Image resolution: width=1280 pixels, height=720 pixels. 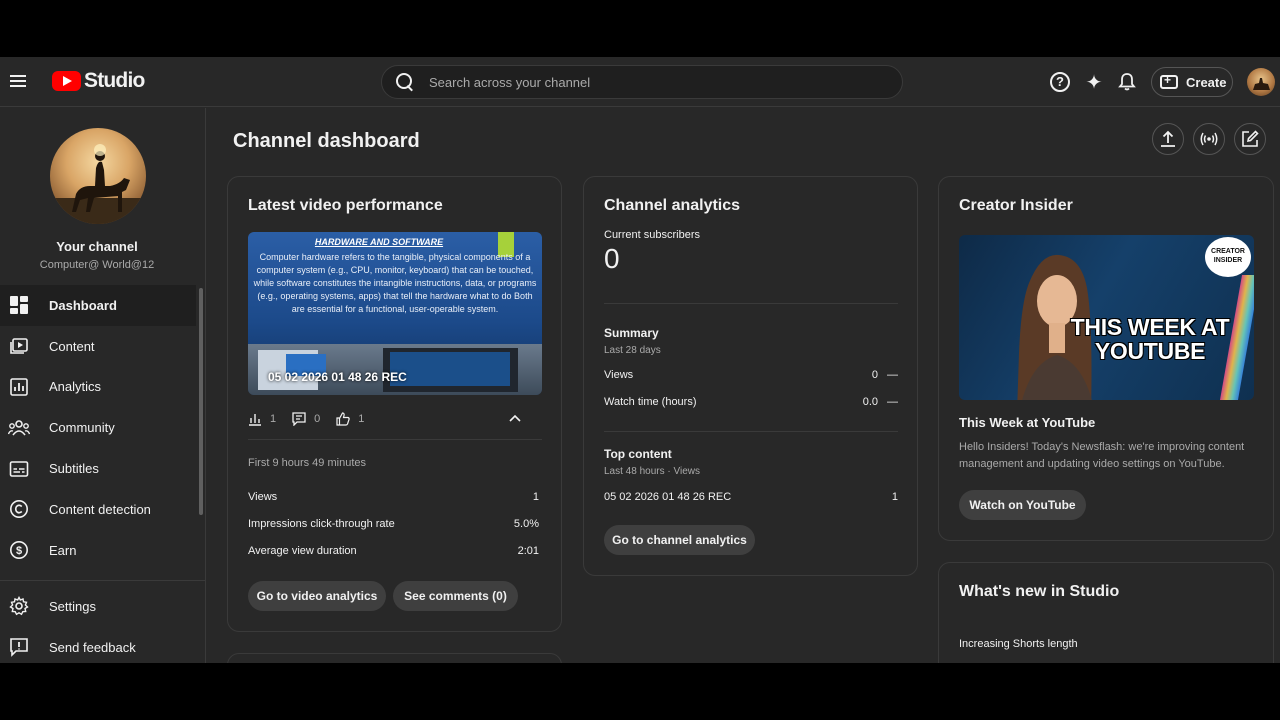 What do you see at coordinates (1150, 339) in the screenshot?
I see `thumbnail-headline: THIS WEEK AT YOUTUBE` at bounding box center [1150, 339].